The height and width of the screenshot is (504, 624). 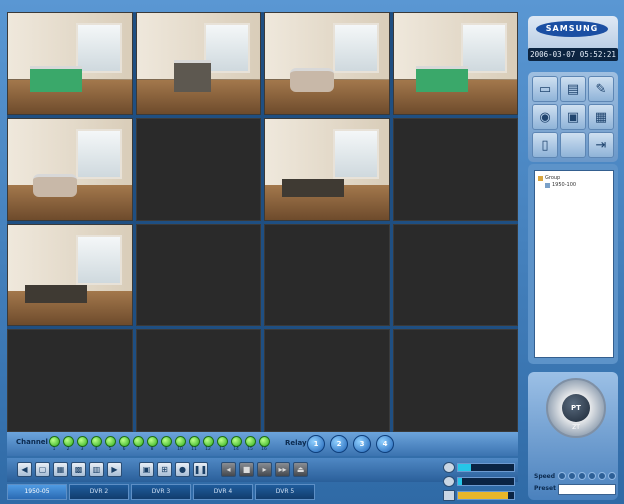 I want to click on document-icon: ▯, so click(x=545, y=145).